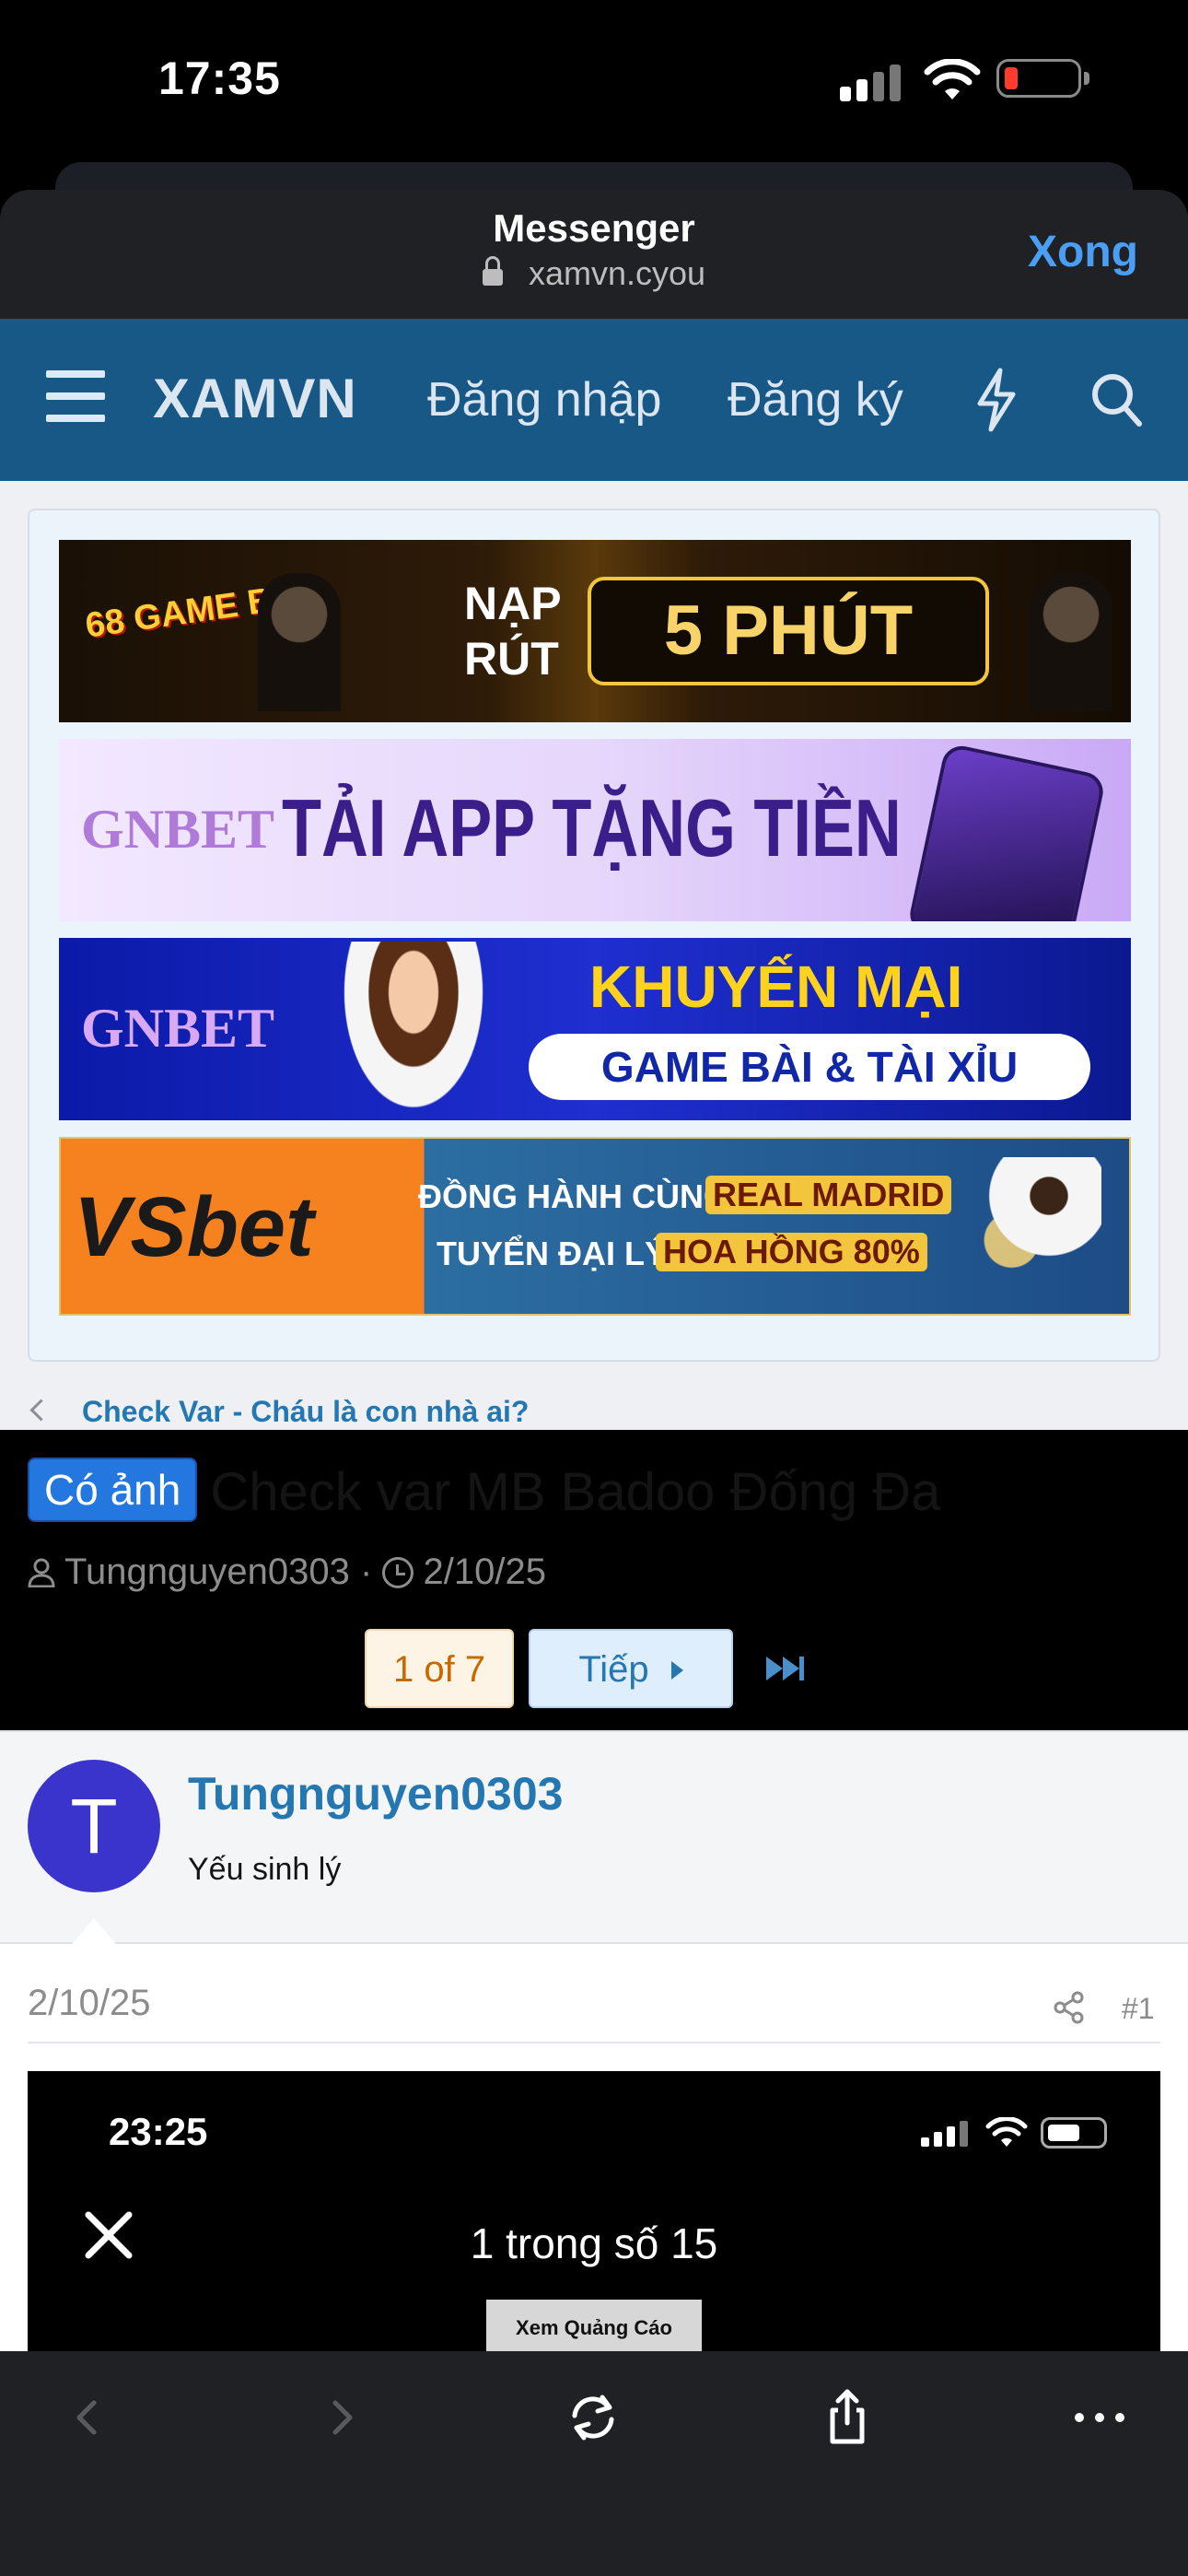 This screenshot has height=2576, width=1188. I want to click on thread-meta: Tungnguyen0303 · 2/10/25, so click(287, 1572).